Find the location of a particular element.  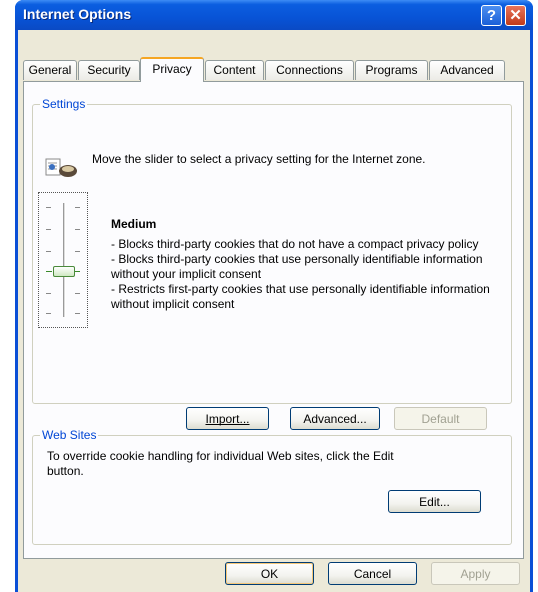

privacy-slider is located at coordinates (63, 260).